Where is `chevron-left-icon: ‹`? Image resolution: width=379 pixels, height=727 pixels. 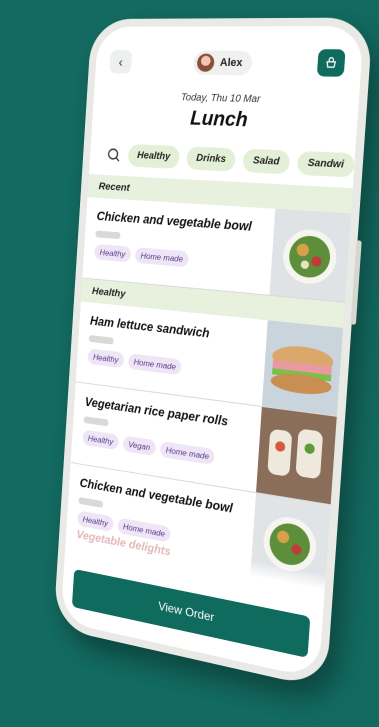 chevron-left-icon: ‹ is located at coordinates (120, 62).